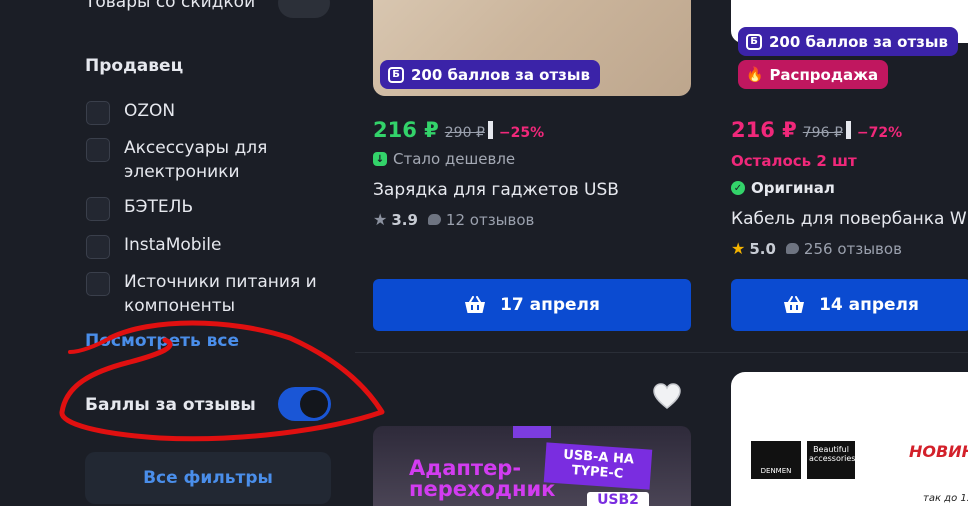  What do you see at coordinates (304, 9) in the screenshot?
I see `discount-filter-toggle` at bounding box center [304, 9].